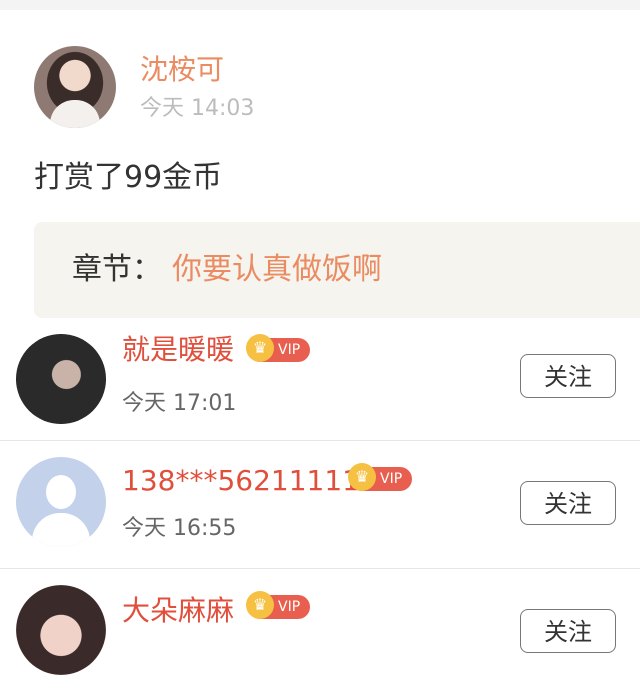  I want to click on top-bar, so click(320, 5).